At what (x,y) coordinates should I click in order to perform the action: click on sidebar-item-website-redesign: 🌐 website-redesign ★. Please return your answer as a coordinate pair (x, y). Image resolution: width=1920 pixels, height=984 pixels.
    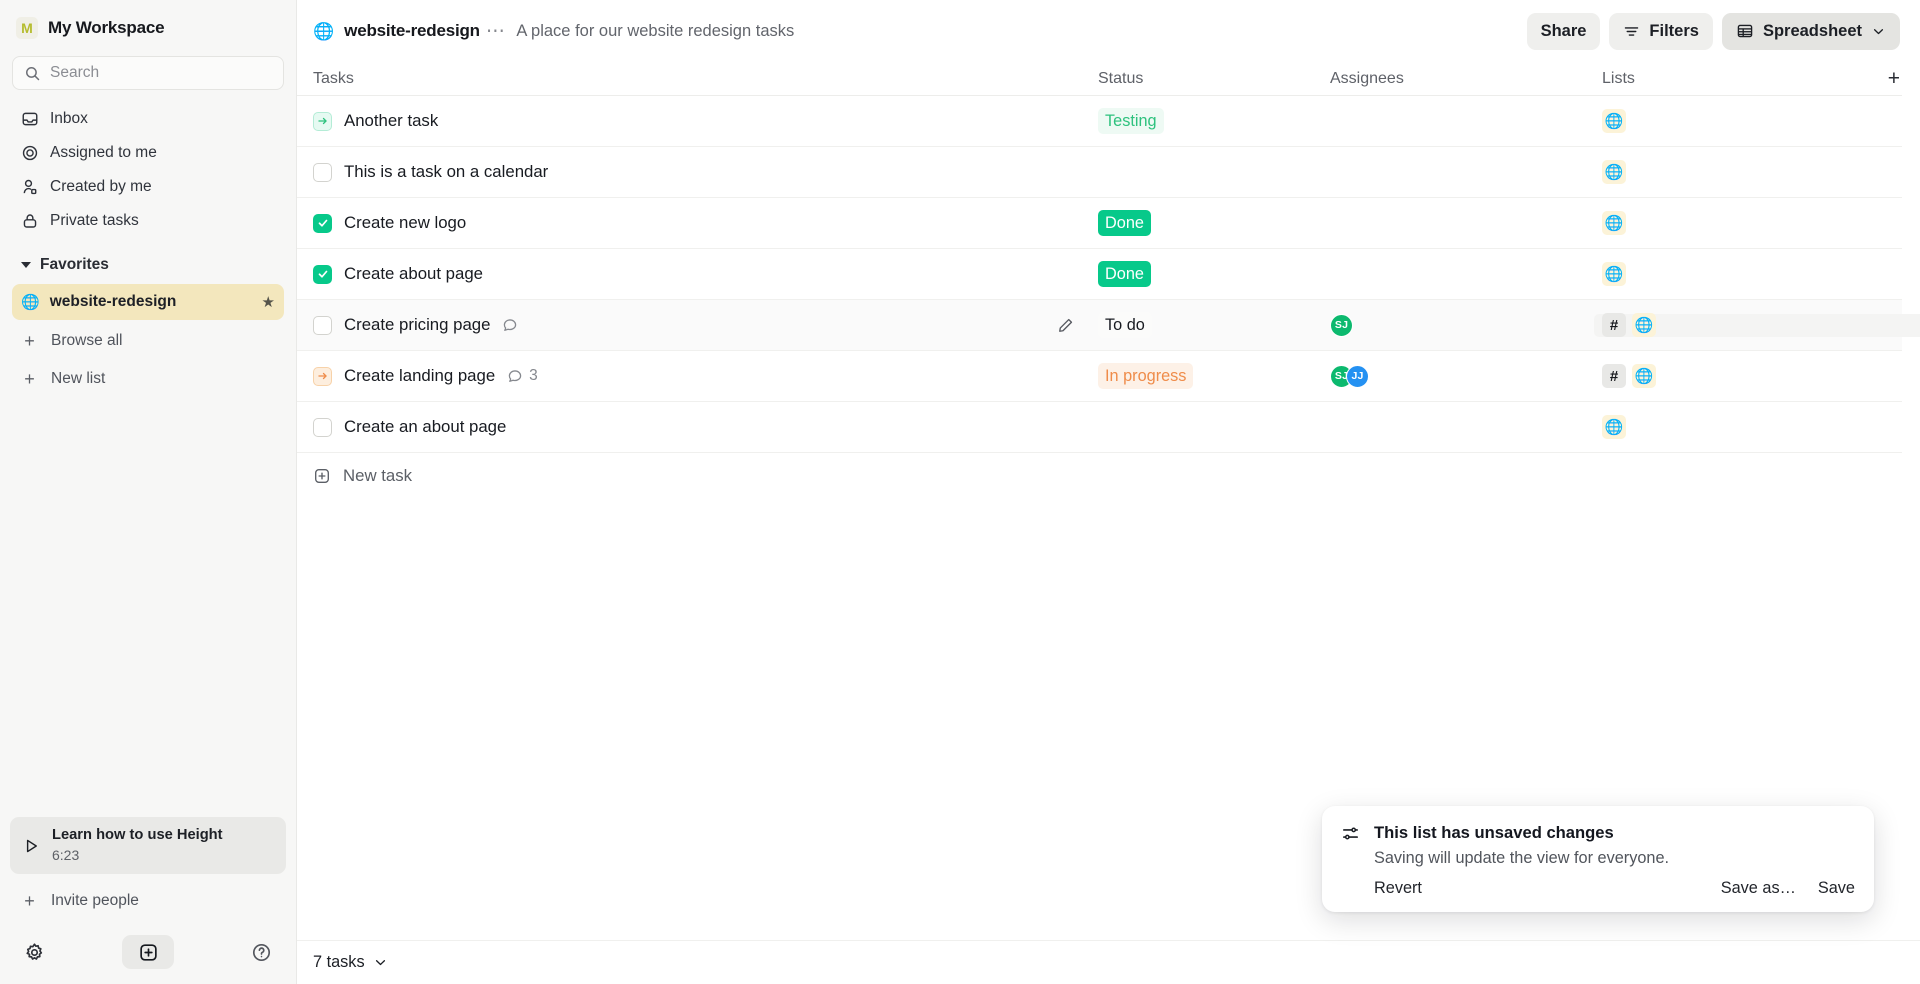
    Looking at the image, I should click on (148, 302).